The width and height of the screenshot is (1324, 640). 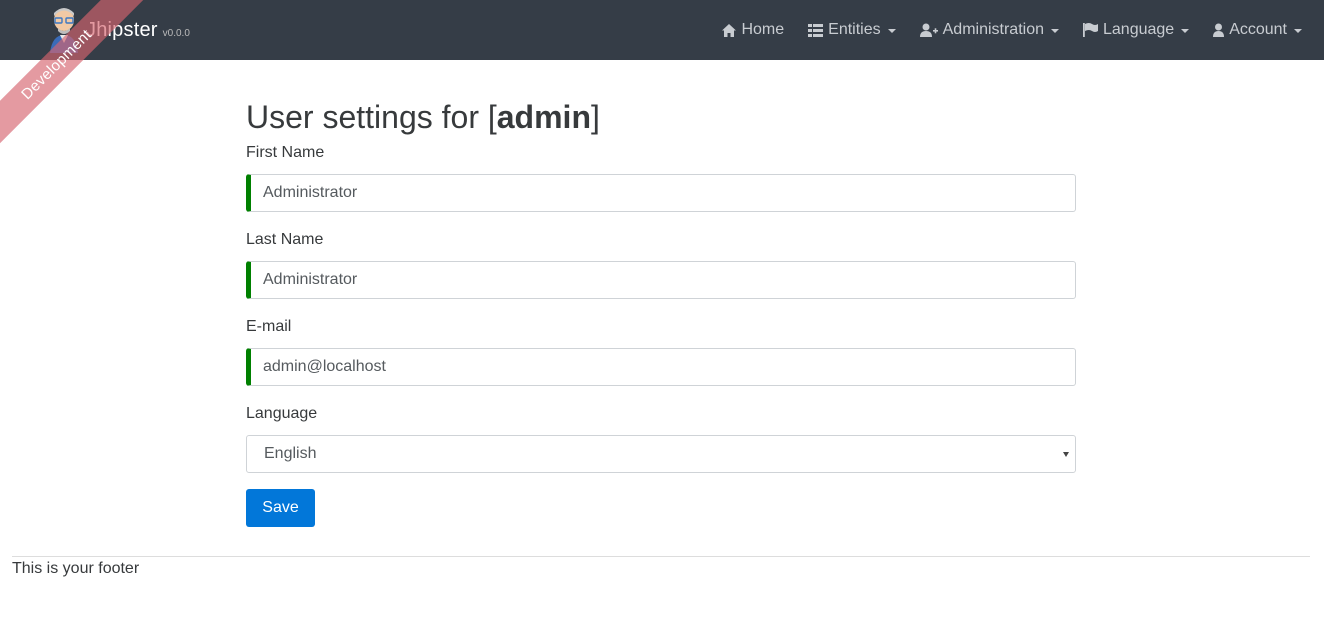 I want to click on brand-version: v0.0.0, so click(x=176, y=33).